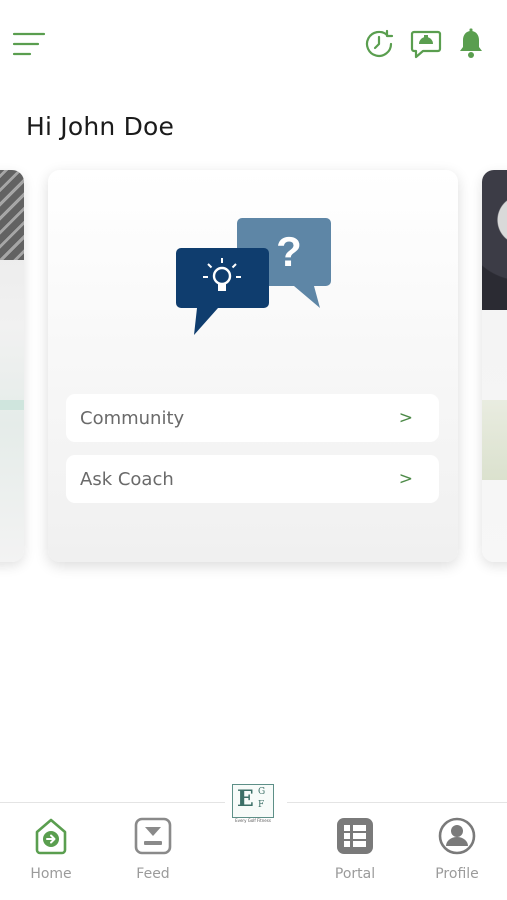 Image resolution: width=507 pixels, height=900 pixels. What do you see at coordinates (471, 44) in the screenshot?
I see `bell-icon` at bounding box center [471, 44].